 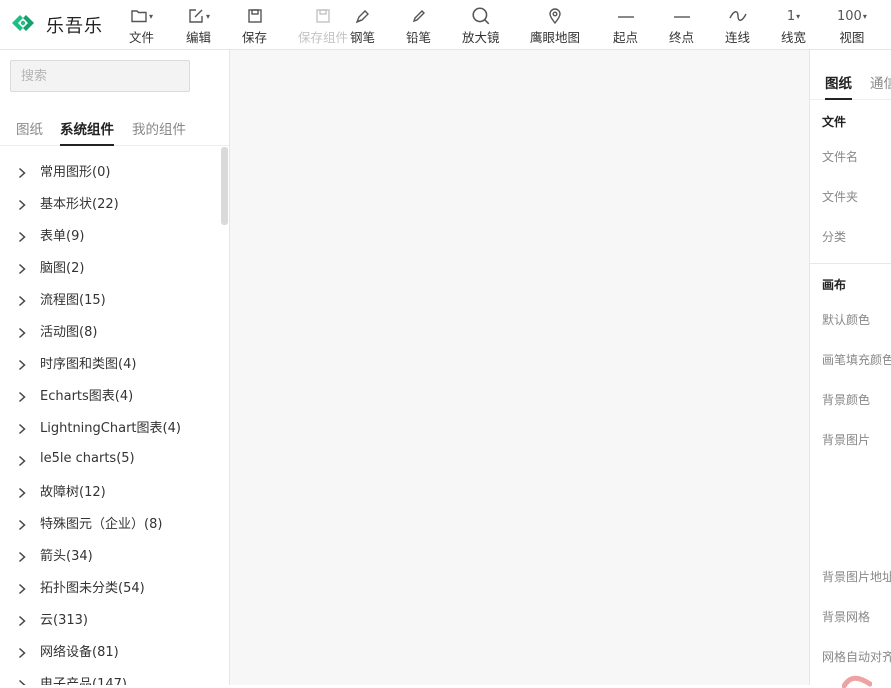 I want to click on toolbar-view-dropdown: 100 ▾ 视图, so click(x=852, y=26).